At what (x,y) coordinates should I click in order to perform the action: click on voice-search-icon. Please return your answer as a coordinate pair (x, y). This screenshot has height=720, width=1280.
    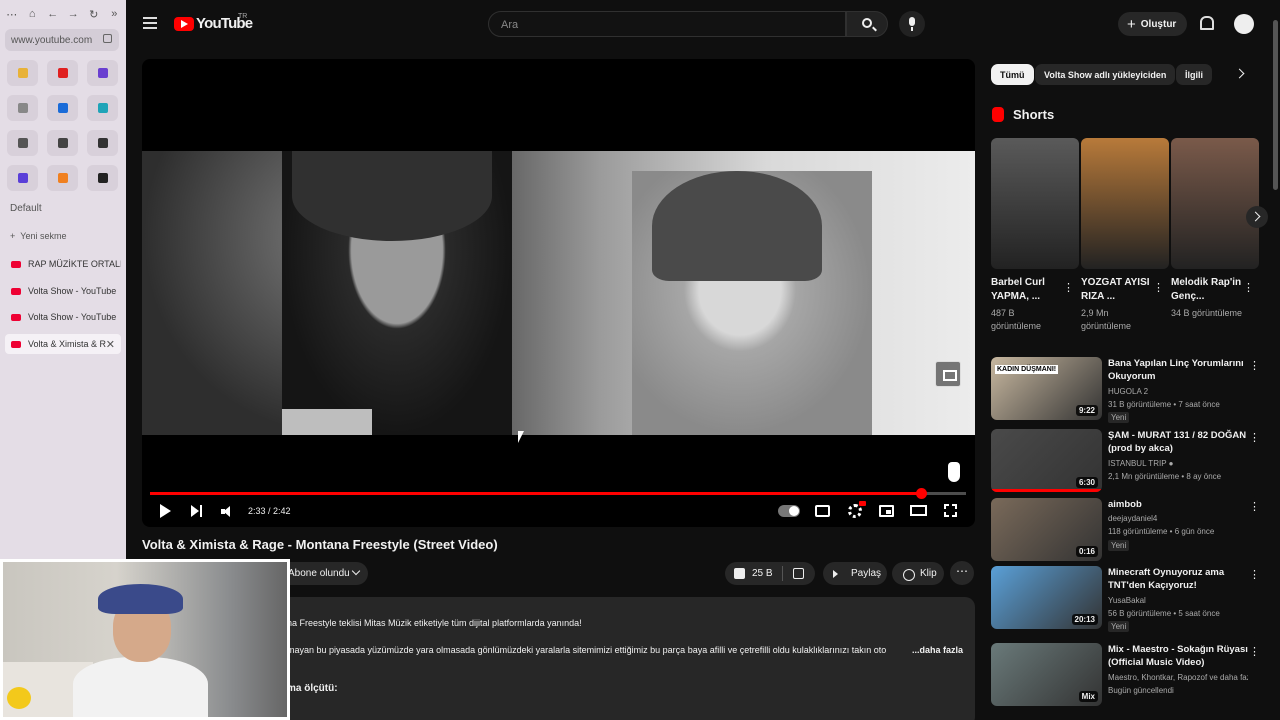
    Looking at the image, I should click on (912, 24).